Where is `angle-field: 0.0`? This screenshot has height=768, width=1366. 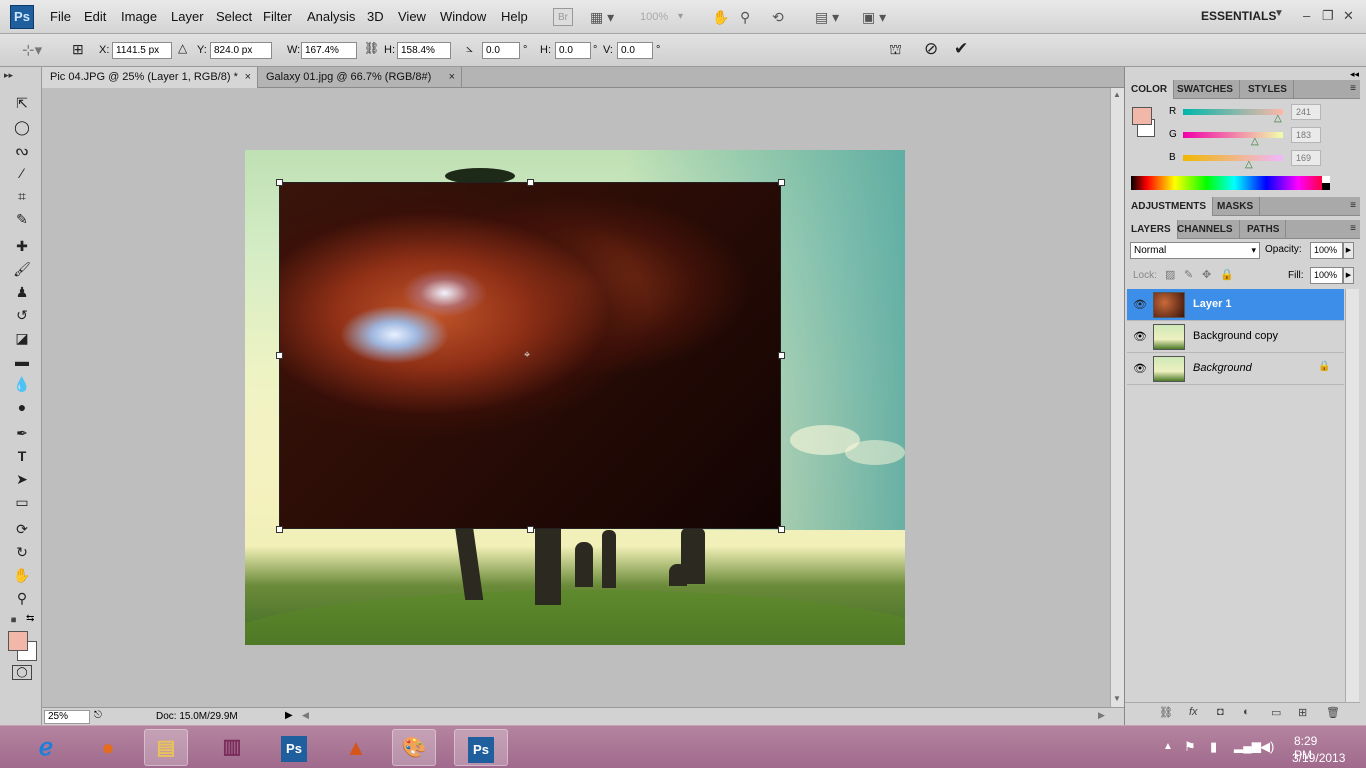
angle-field: 0.0 is located at coordinates (501, 50).